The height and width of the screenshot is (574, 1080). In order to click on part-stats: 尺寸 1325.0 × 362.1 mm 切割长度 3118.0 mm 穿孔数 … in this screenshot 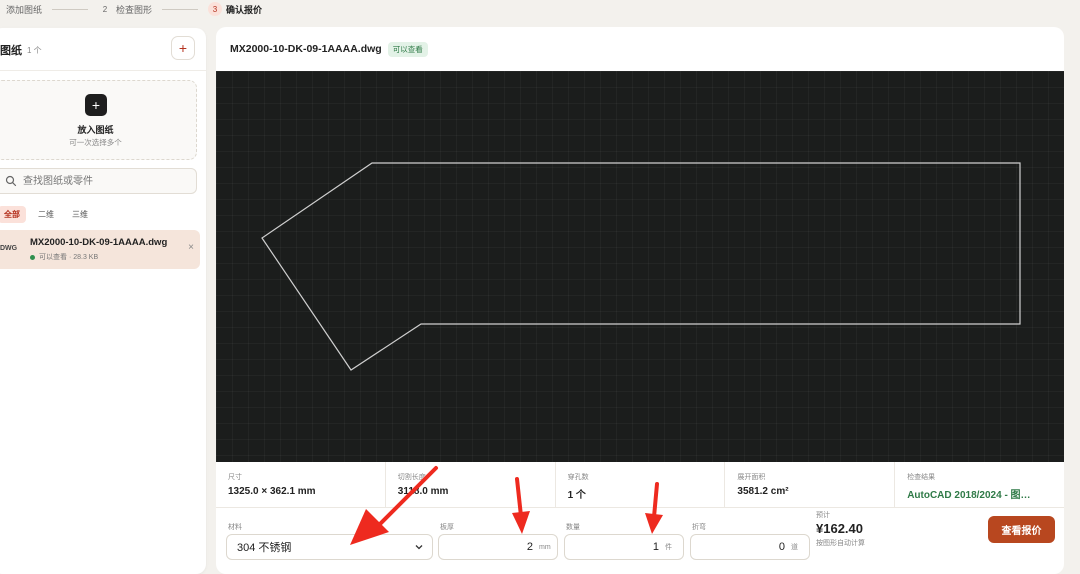, I will do `click(640, 485)`.